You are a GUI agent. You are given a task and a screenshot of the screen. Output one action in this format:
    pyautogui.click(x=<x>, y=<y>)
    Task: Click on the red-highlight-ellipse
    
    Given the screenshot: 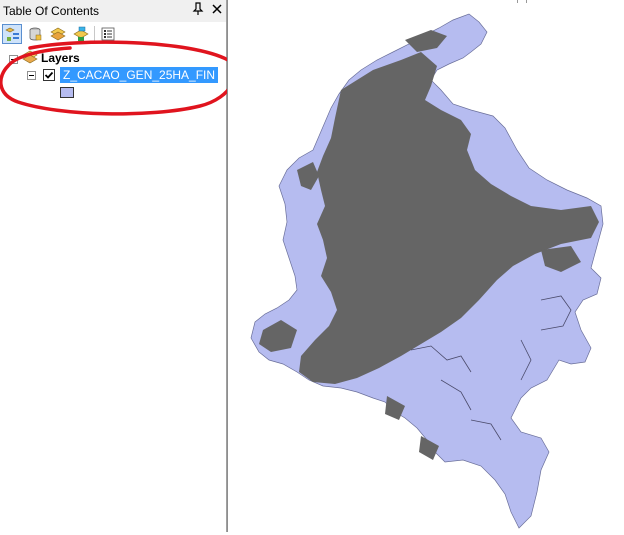 What is the action you would take?
    pyautogui.click(x=118, y=78)
    